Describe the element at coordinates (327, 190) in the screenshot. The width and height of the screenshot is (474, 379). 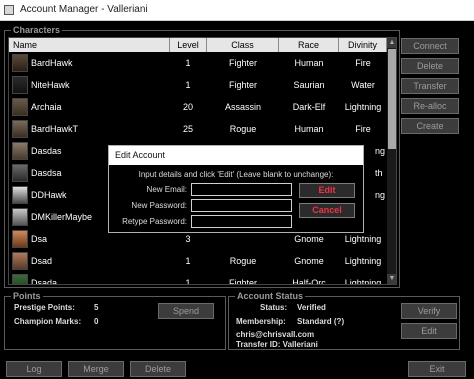
I see `dialog-edit-button: Edit` at that location.